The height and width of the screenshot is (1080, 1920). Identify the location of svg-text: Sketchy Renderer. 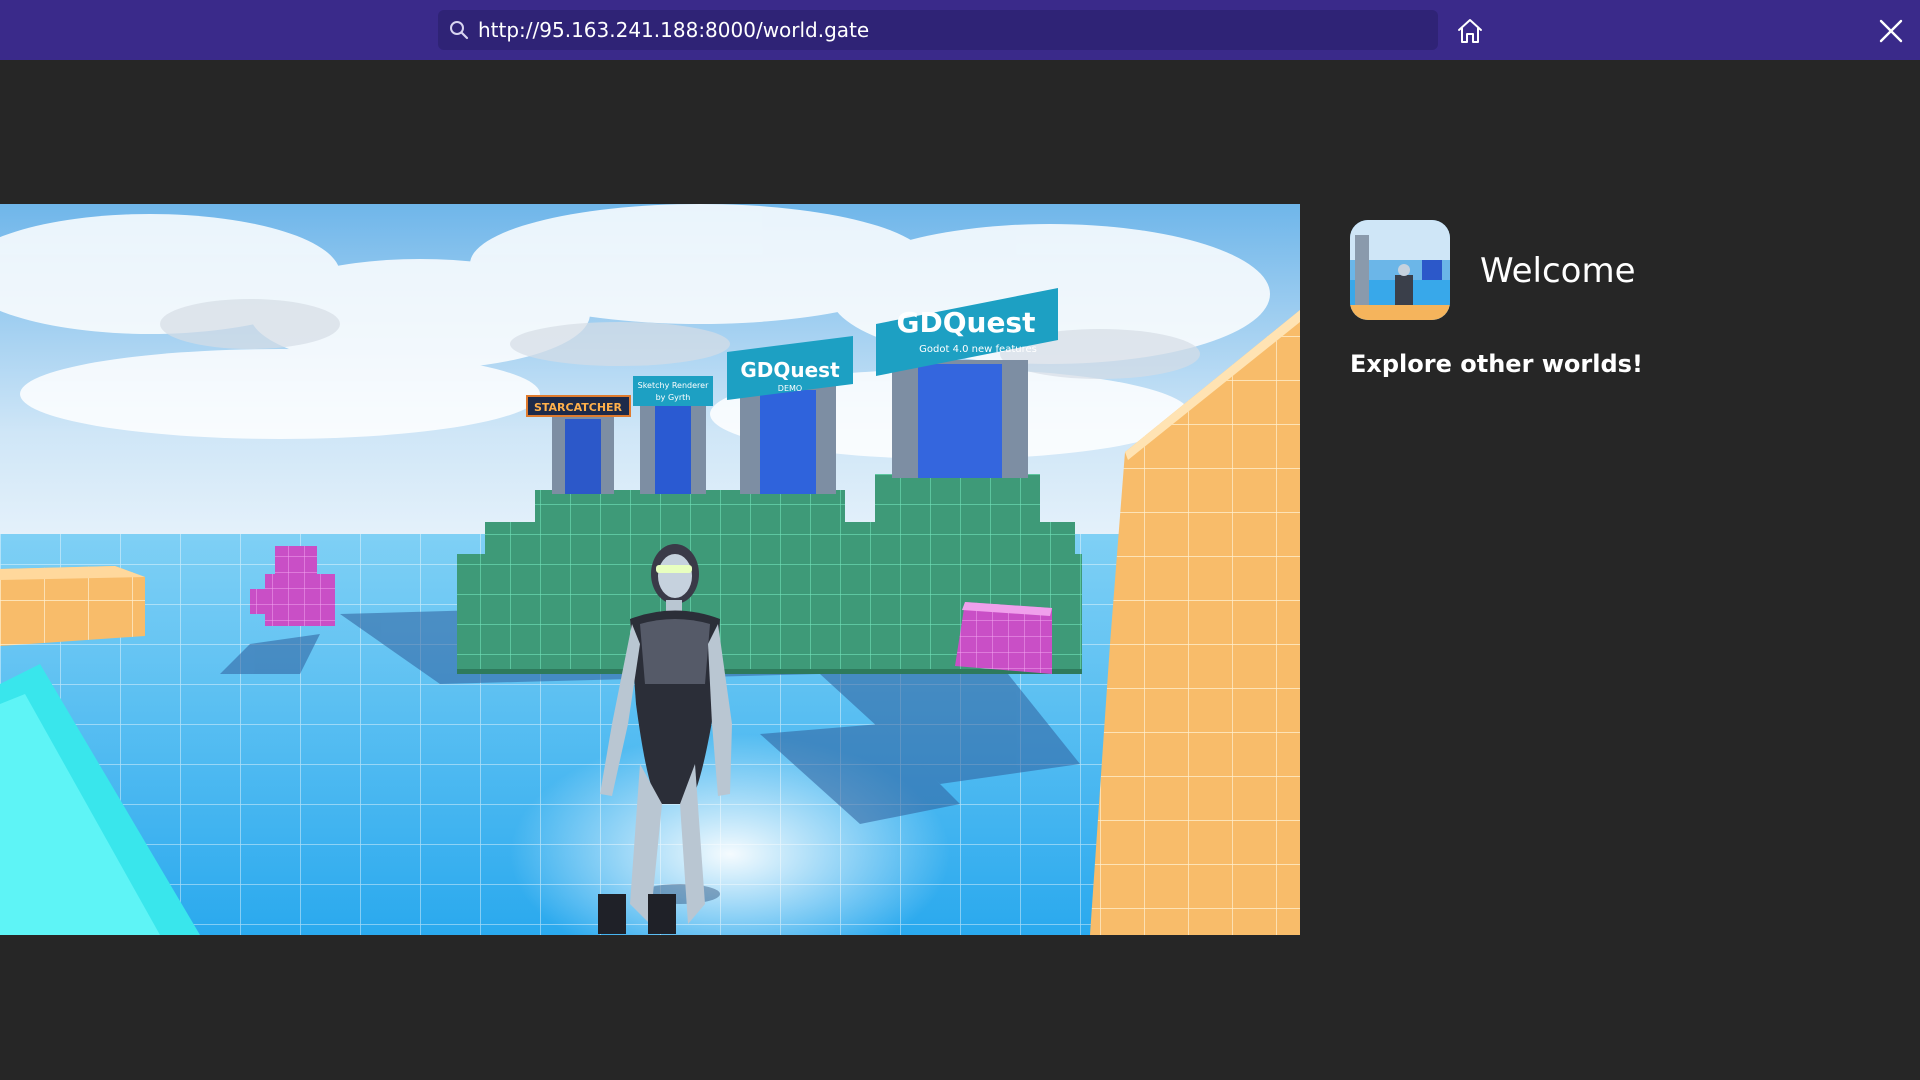
(673, 385).